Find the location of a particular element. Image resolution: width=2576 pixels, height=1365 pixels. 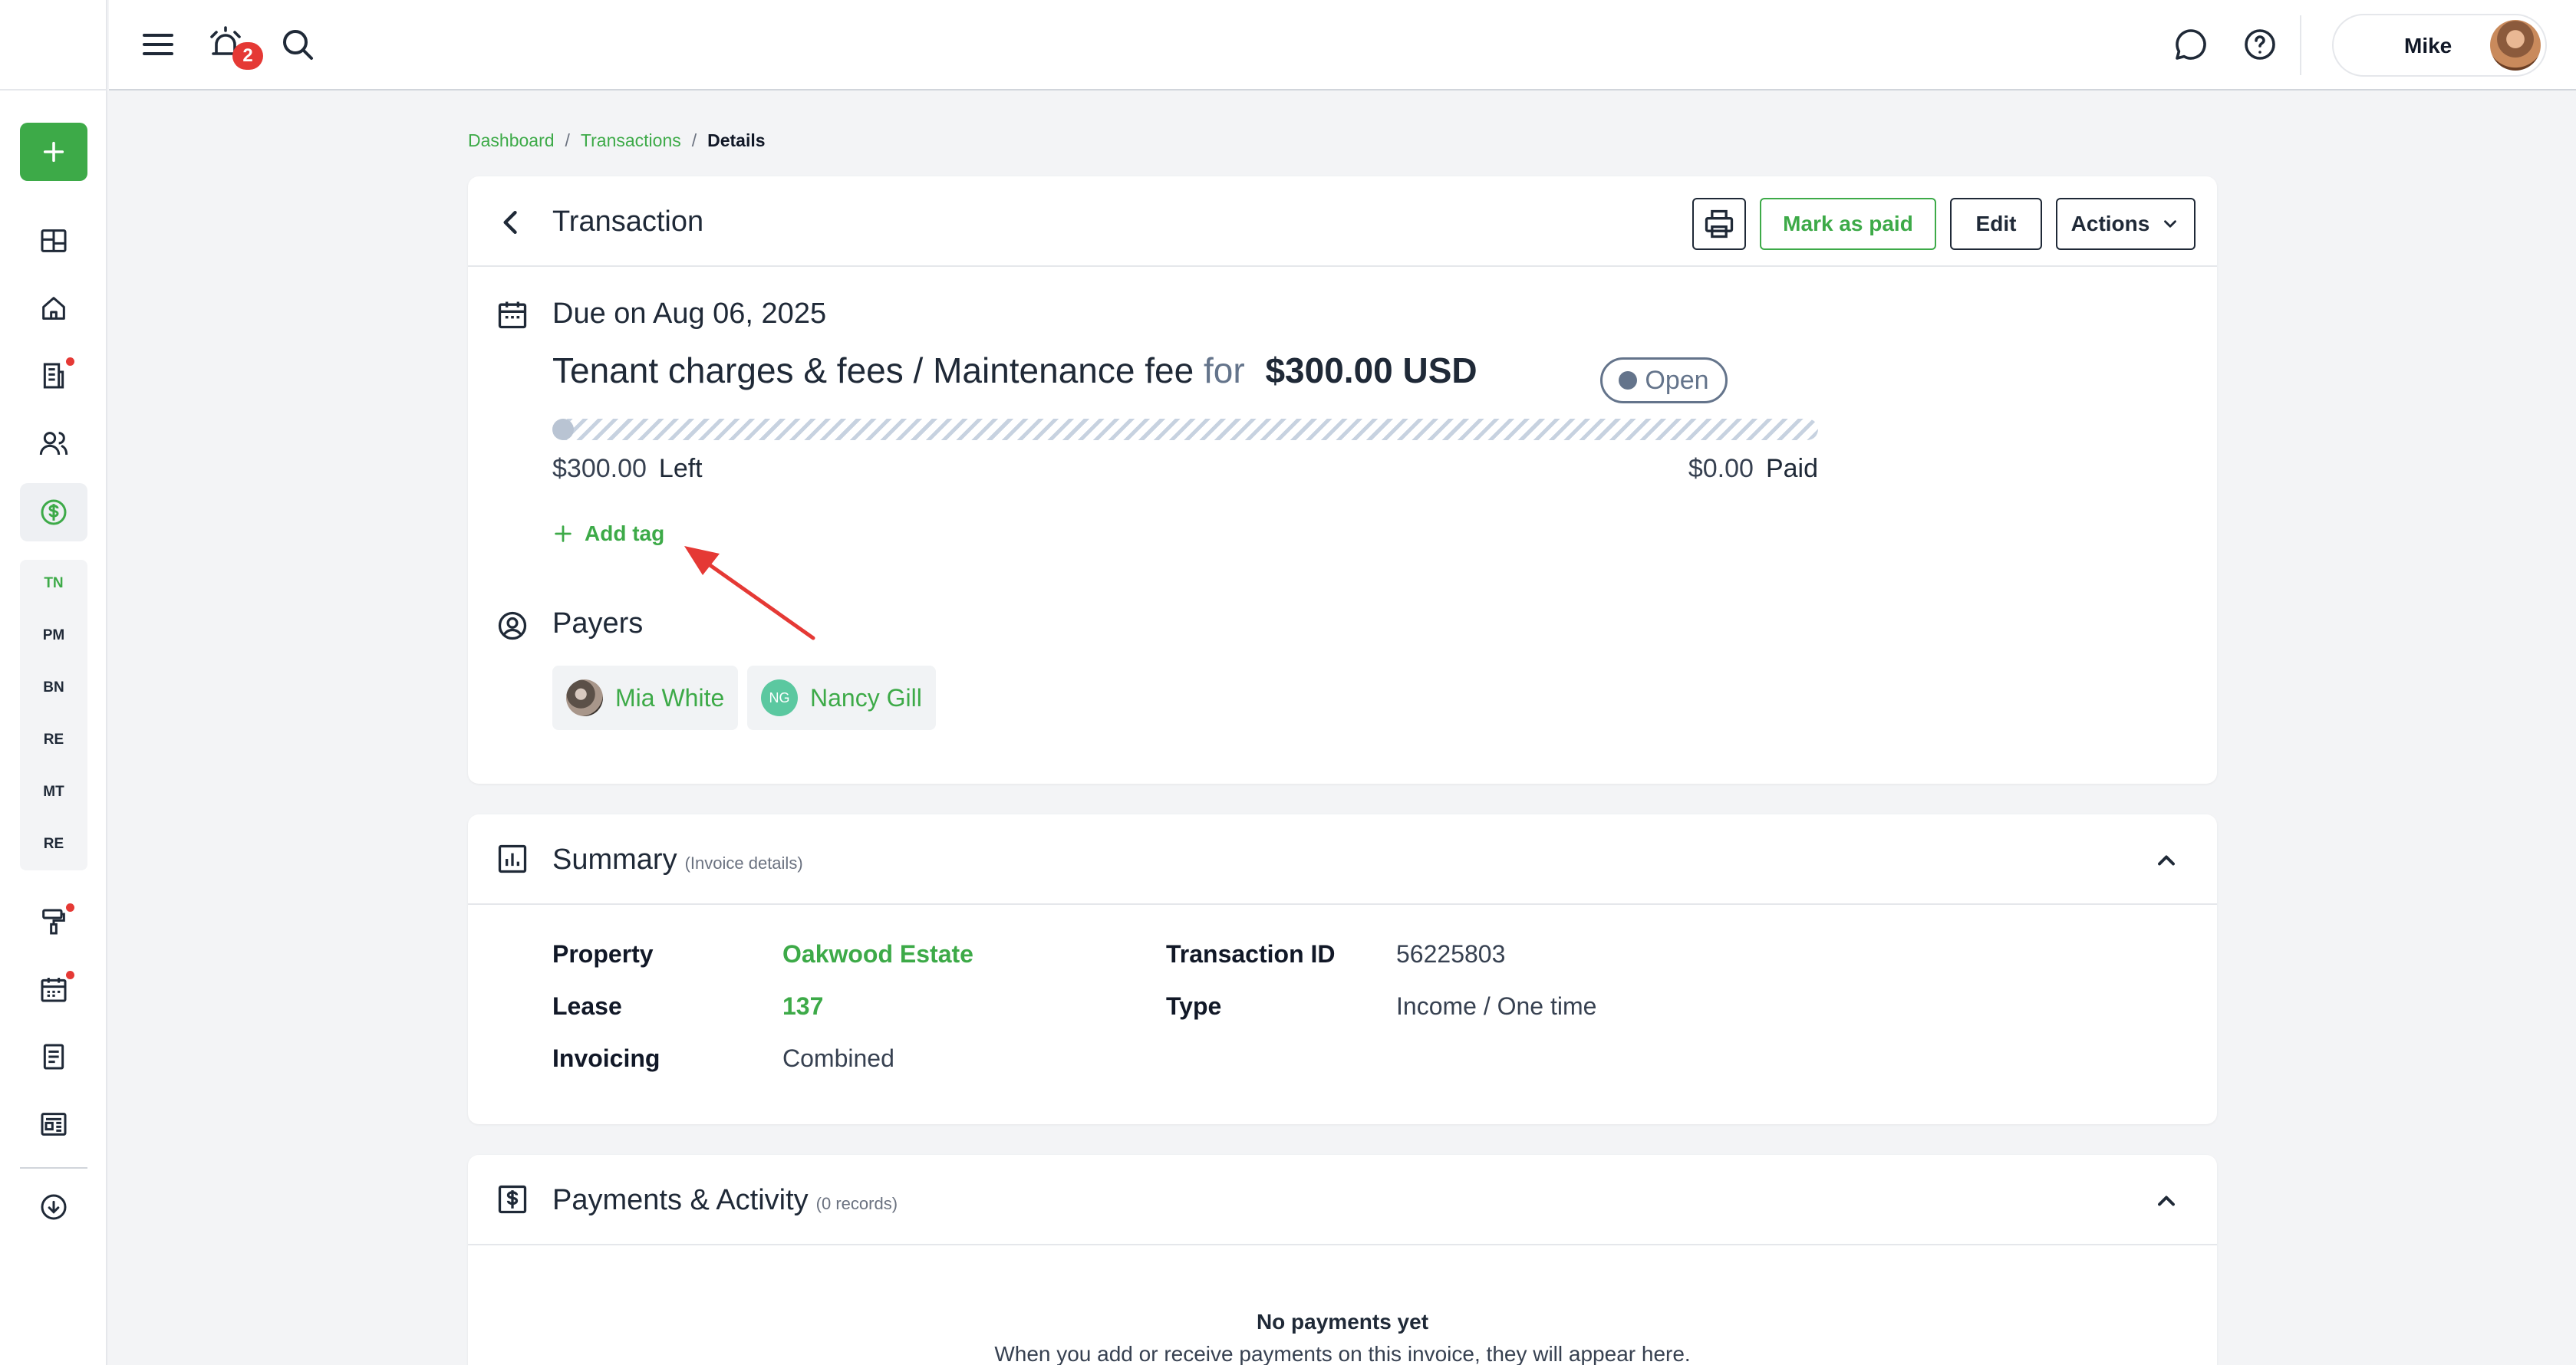

lease-label: Lease is located at coordinates (587, 1006).